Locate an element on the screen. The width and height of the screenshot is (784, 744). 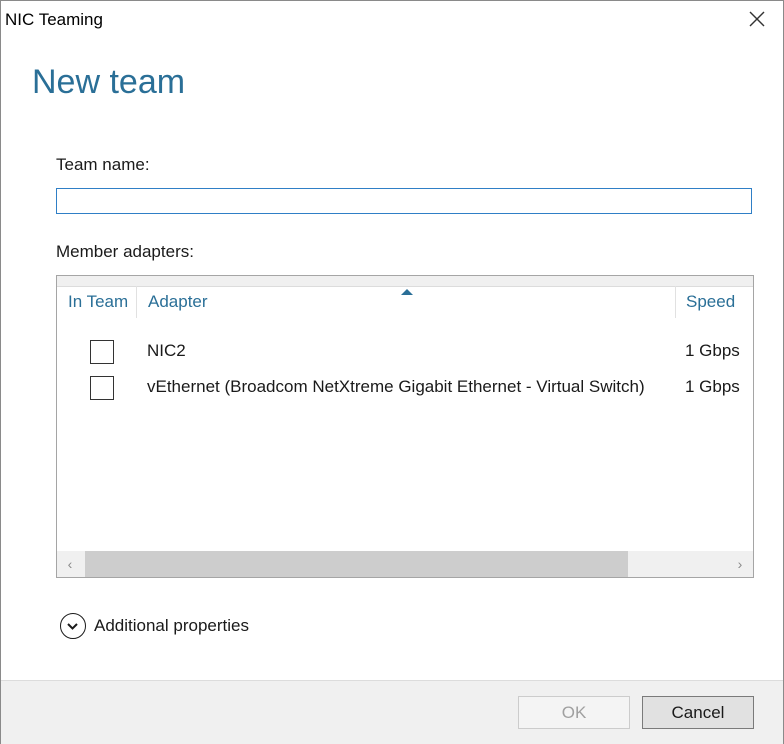
scroll-right-icon: › is located at coordinates (740, 564).